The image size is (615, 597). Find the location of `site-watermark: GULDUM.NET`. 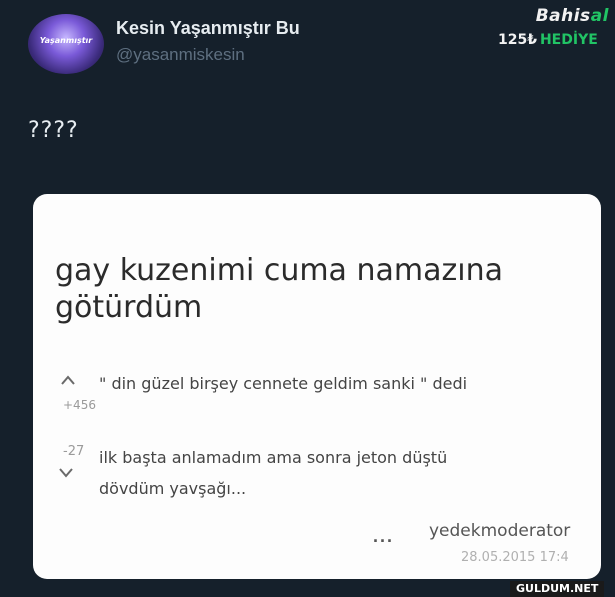

site-watermark: GULDUM.NET is located at coordinates (557, 589).